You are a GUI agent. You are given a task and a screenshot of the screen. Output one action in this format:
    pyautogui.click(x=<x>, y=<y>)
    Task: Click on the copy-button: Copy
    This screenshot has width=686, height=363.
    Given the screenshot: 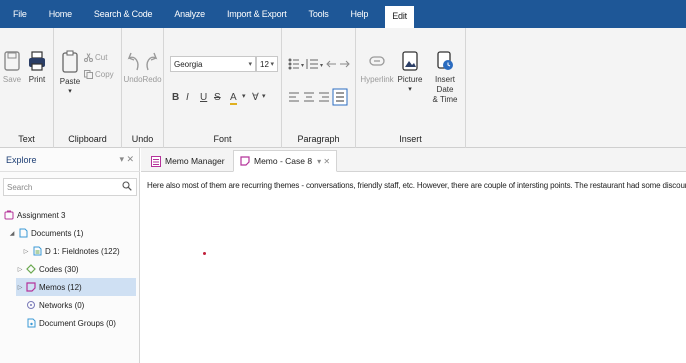 What is the action you would take?
    pyautogui.click(x=99, y=74)
    